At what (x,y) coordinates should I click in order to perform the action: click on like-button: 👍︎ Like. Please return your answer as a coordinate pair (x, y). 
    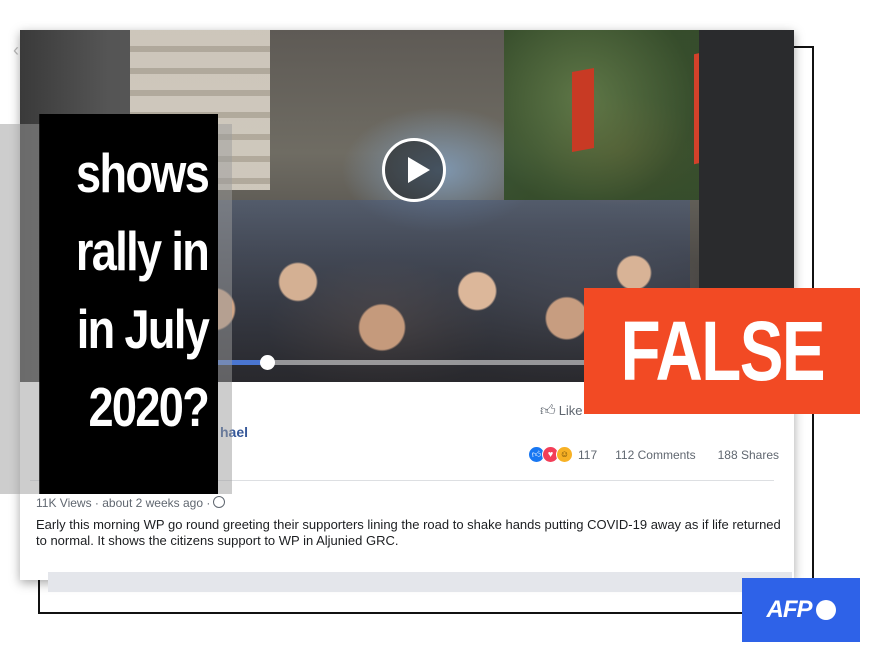
    Looking at the image, I should click on (561, 411).